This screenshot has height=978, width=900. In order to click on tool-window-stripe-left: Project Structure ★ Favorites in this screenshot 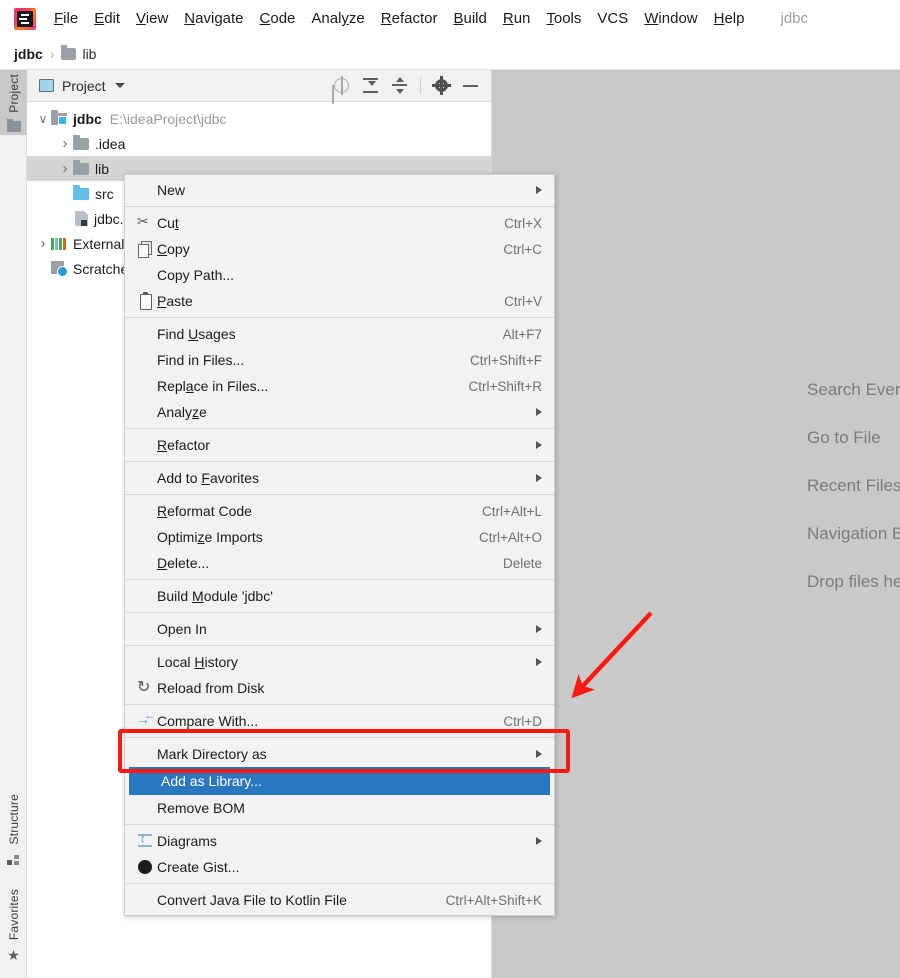, I will do `click(13, 524)`.